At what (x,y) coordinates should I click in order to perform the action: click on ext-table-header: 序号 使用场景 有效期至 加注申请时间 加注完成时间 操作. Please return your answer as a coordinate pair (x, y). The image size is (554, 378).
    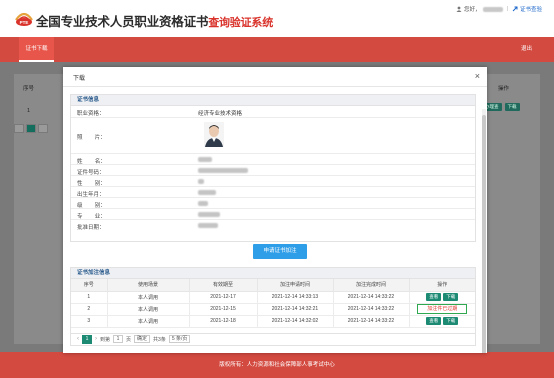
    Looking at the image, I should click on (273, 285).